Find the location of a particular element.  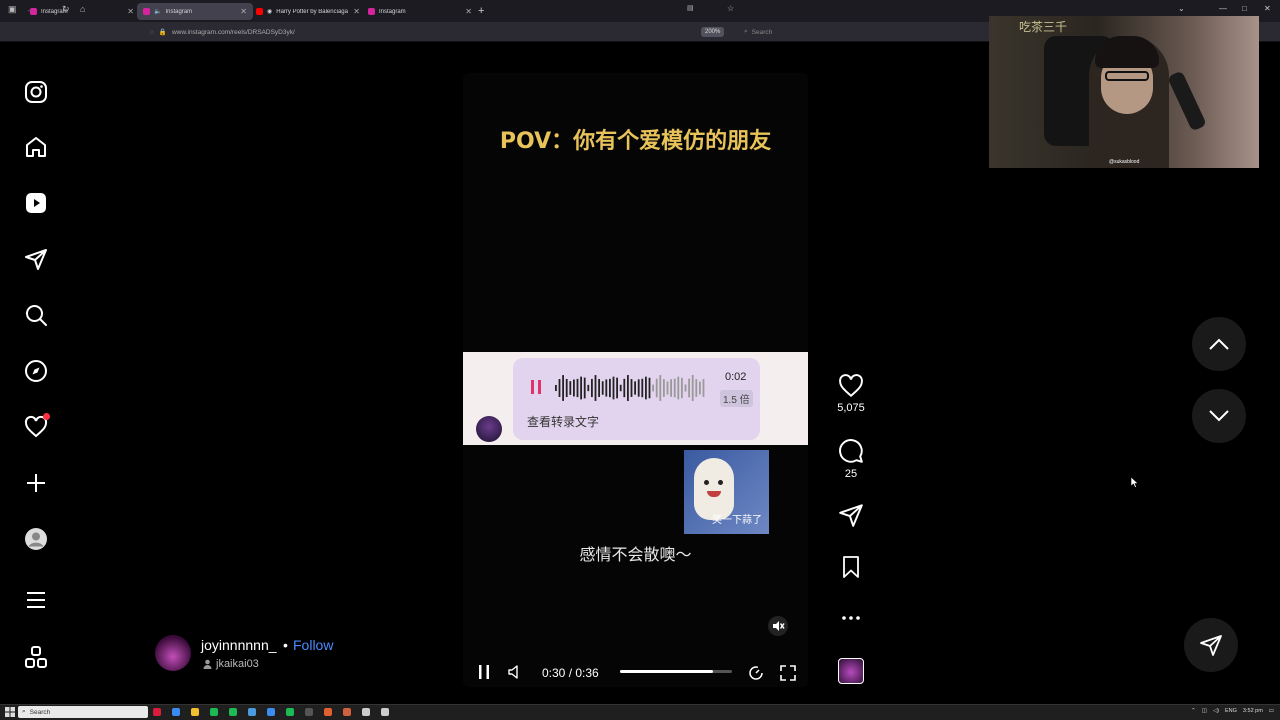

follow-button: Follow is located at coordinates (313, 645).